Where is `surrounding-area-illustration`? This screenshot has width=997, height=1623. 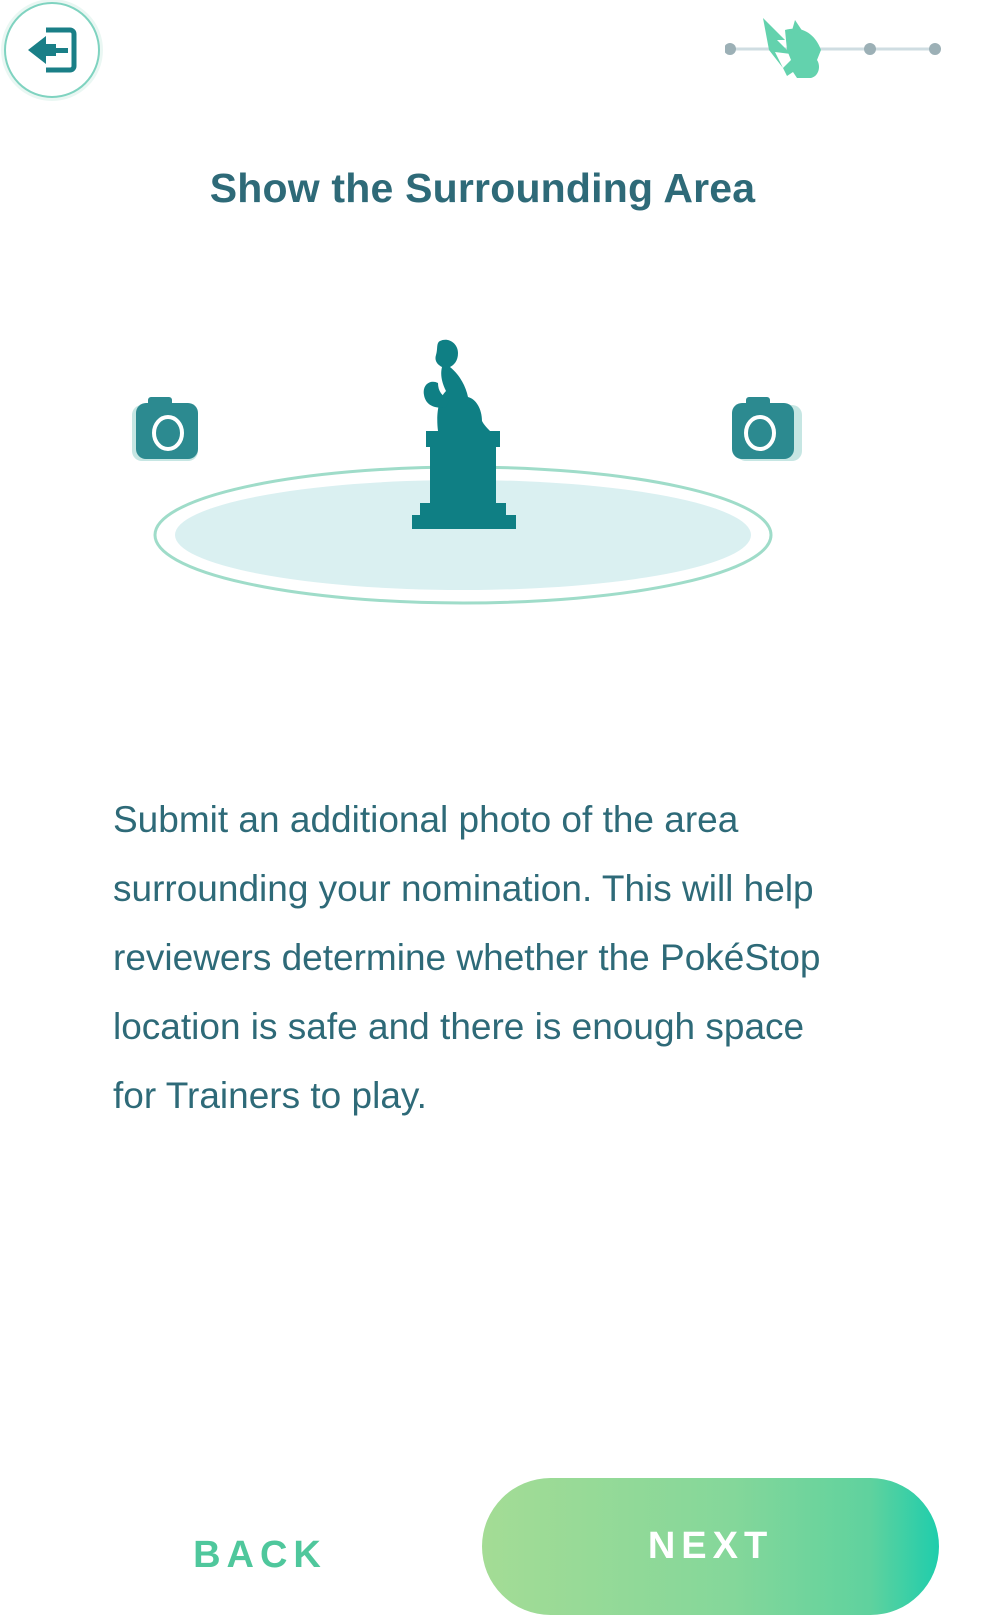 surrounding-area-illustration is located at coordinates (480, 485).